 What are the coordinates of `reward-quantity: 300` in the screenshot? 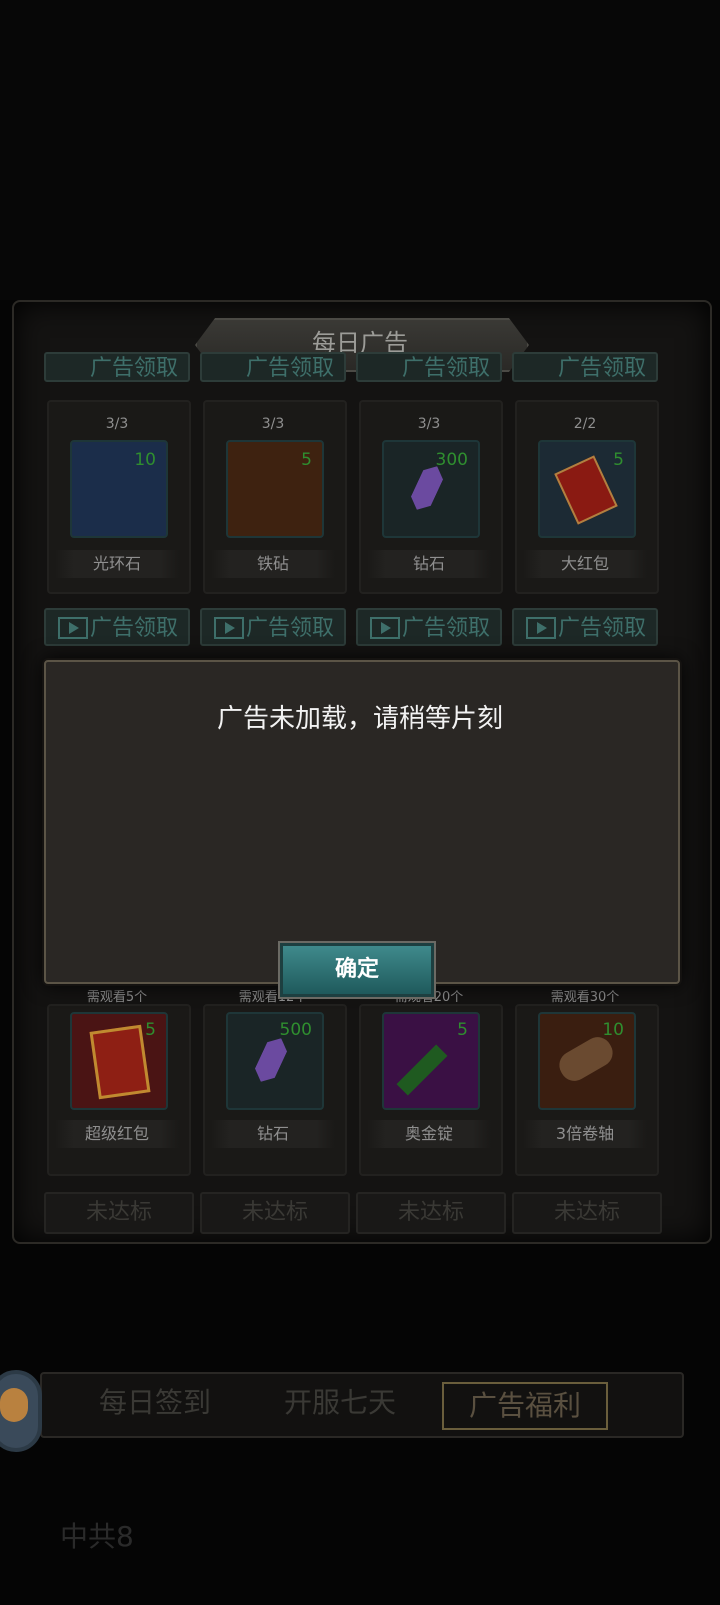 It's located at (451, 460).